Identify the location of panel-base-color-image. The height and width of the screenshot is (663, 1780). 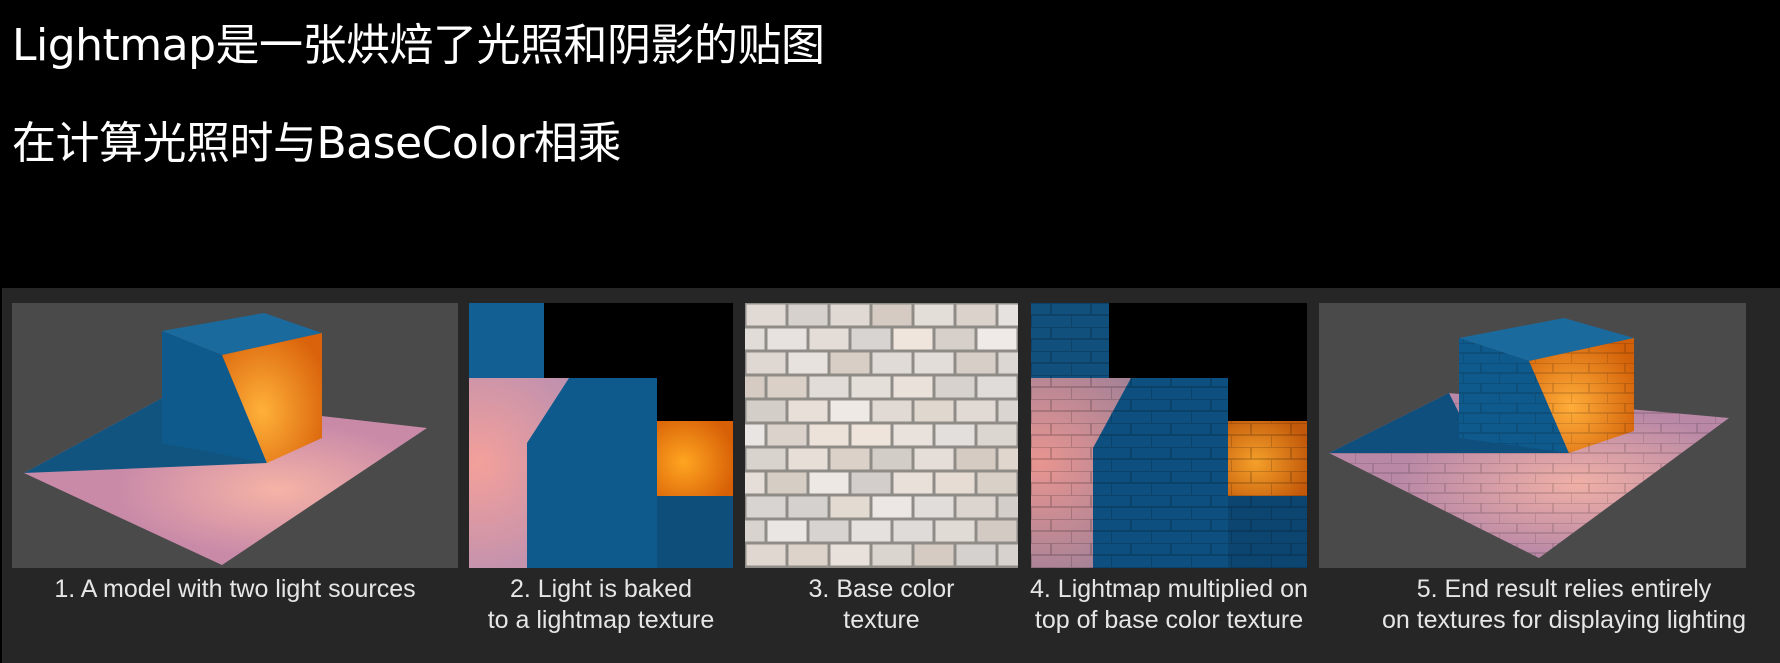
(881, 435).